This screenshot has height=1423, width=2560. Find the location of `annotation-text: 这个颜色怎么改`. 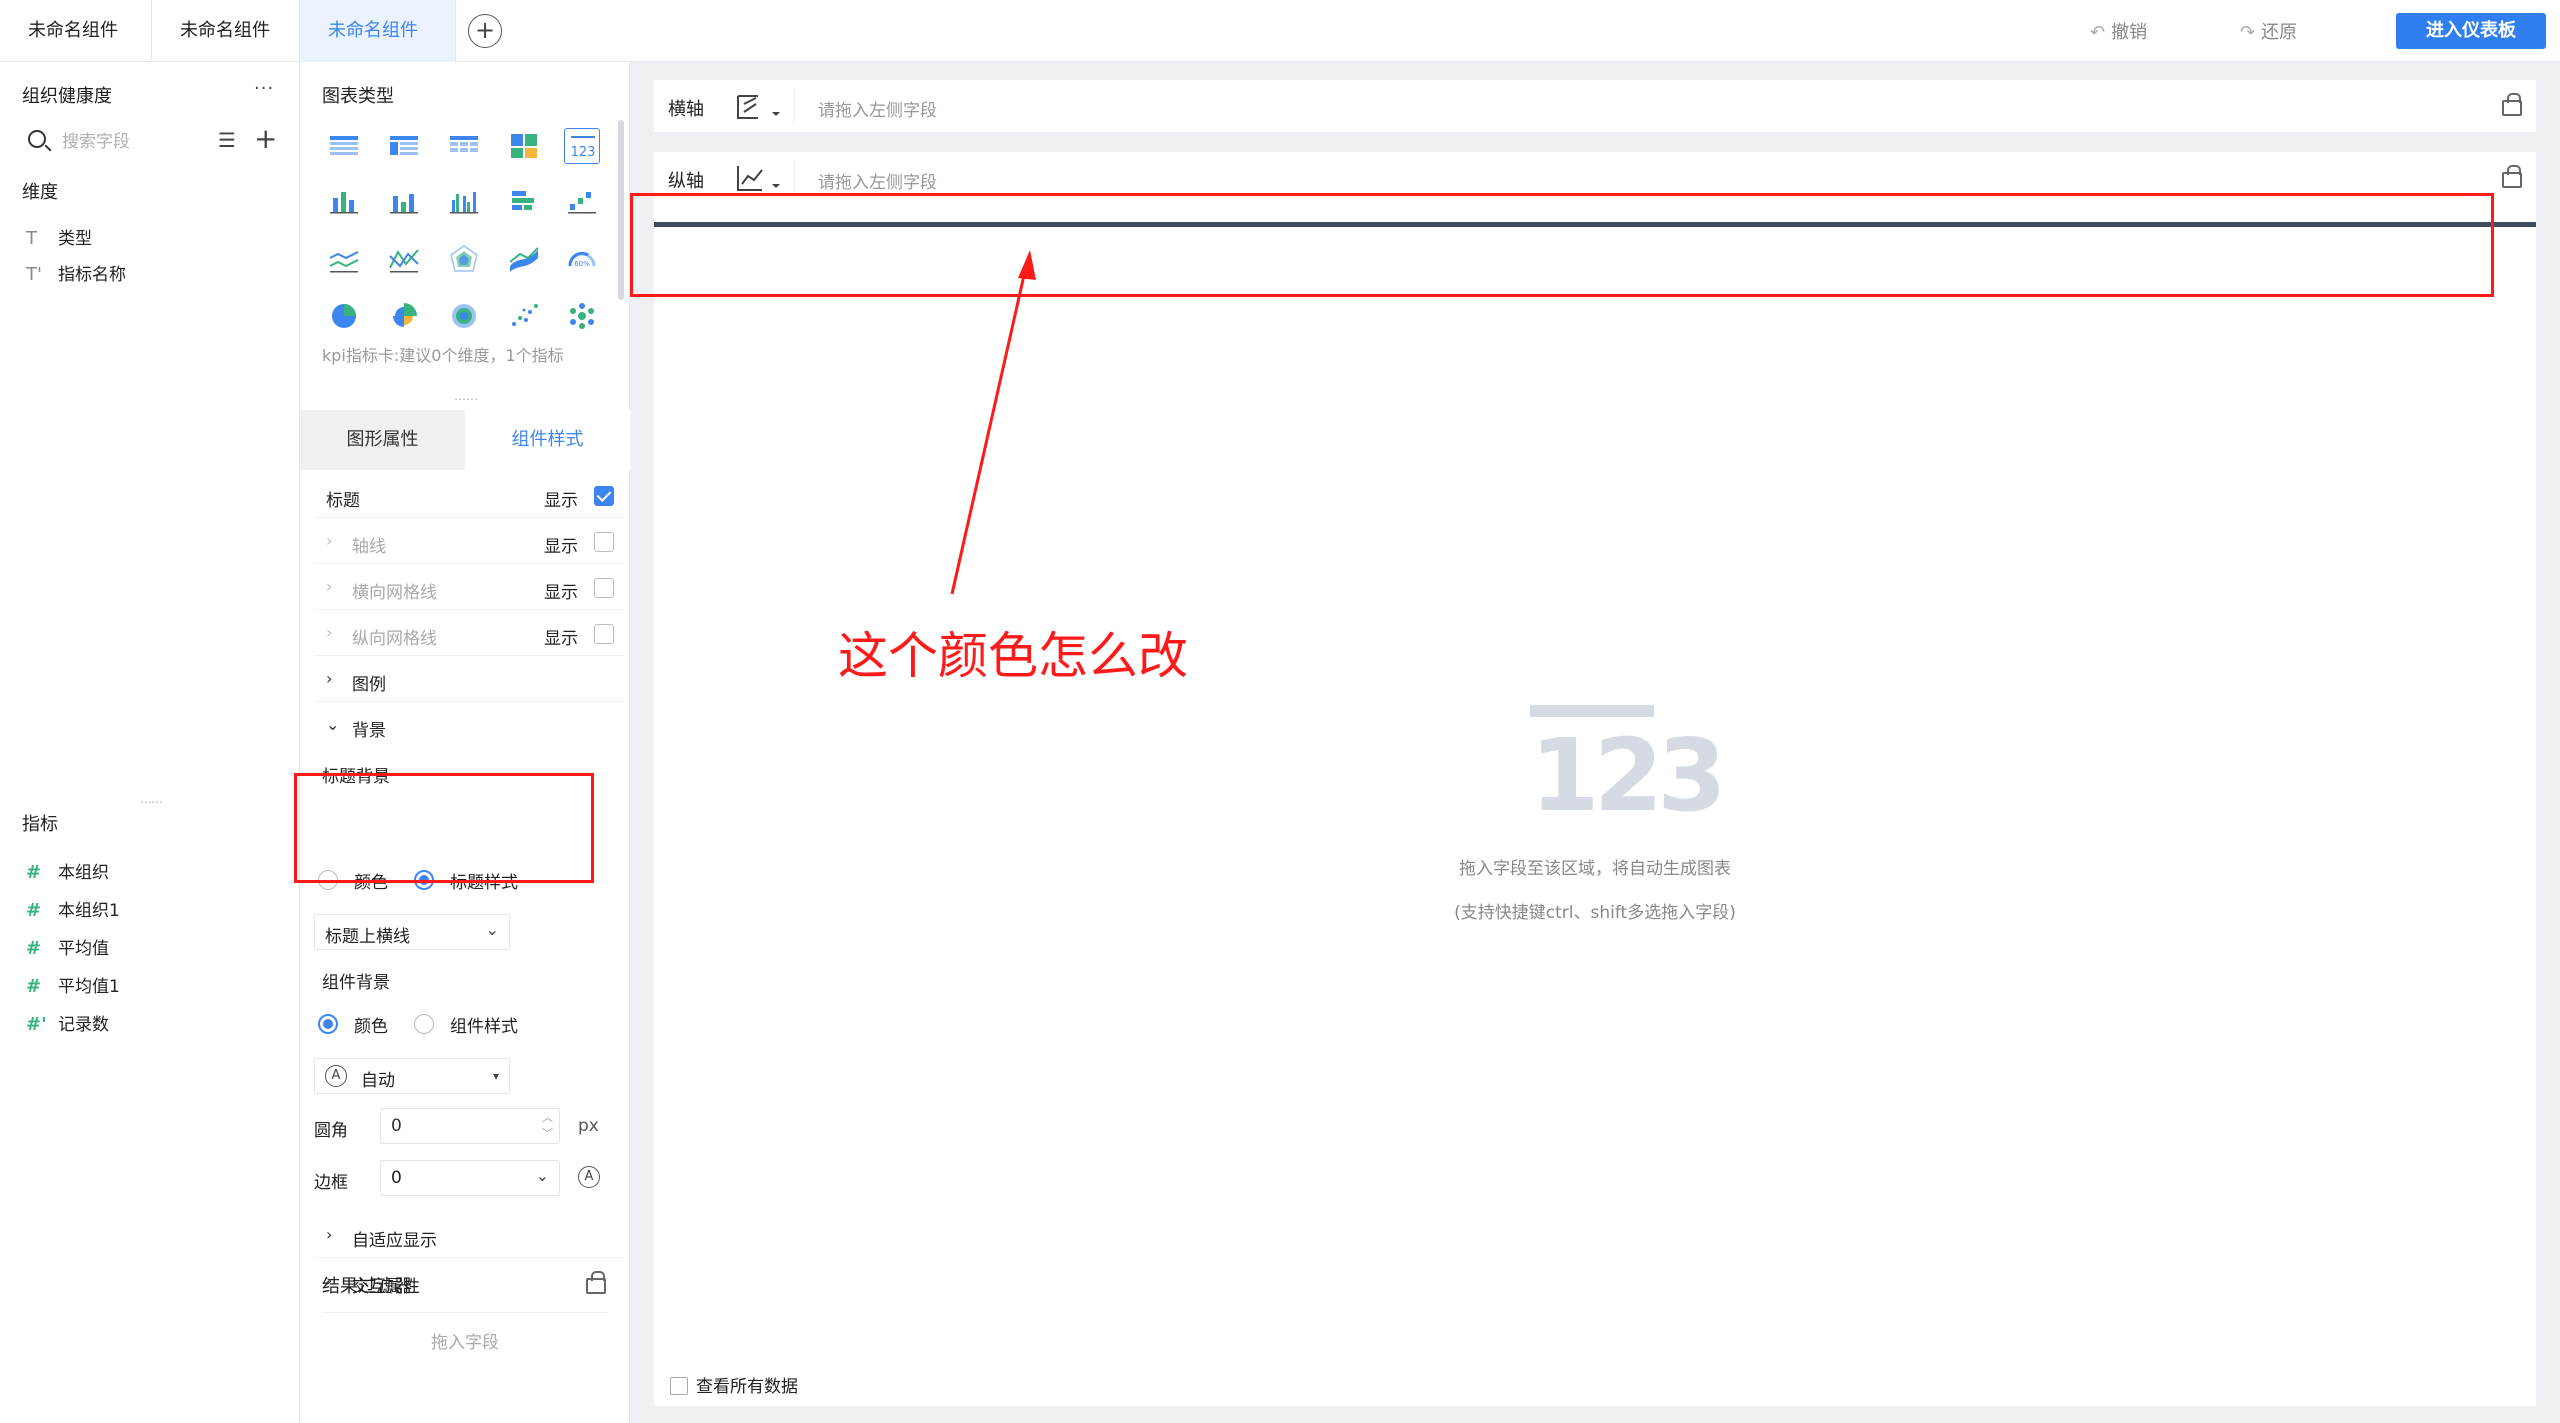

annotation-text: 这个颜色怎么改 is located at coordinates (1013, 656).